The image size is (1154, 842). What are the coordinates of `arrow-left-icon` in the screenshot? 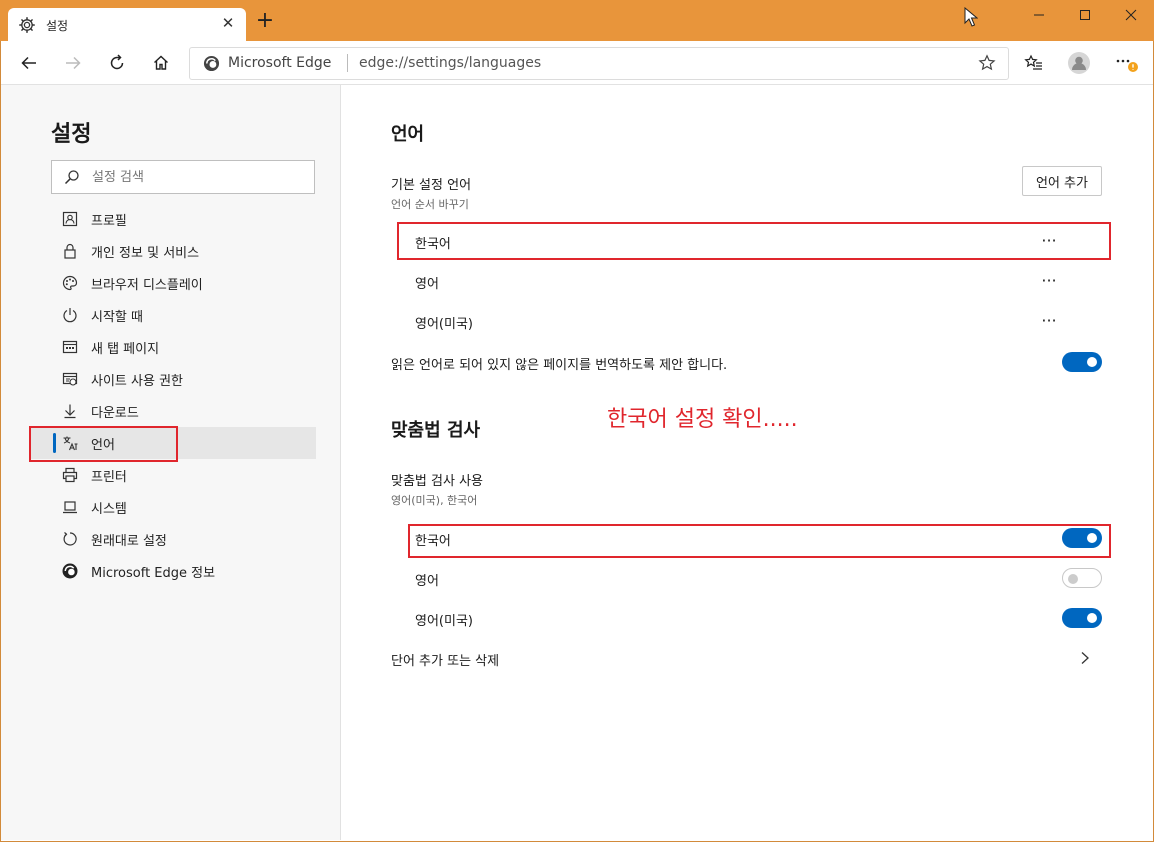 It's located at (28, 63).